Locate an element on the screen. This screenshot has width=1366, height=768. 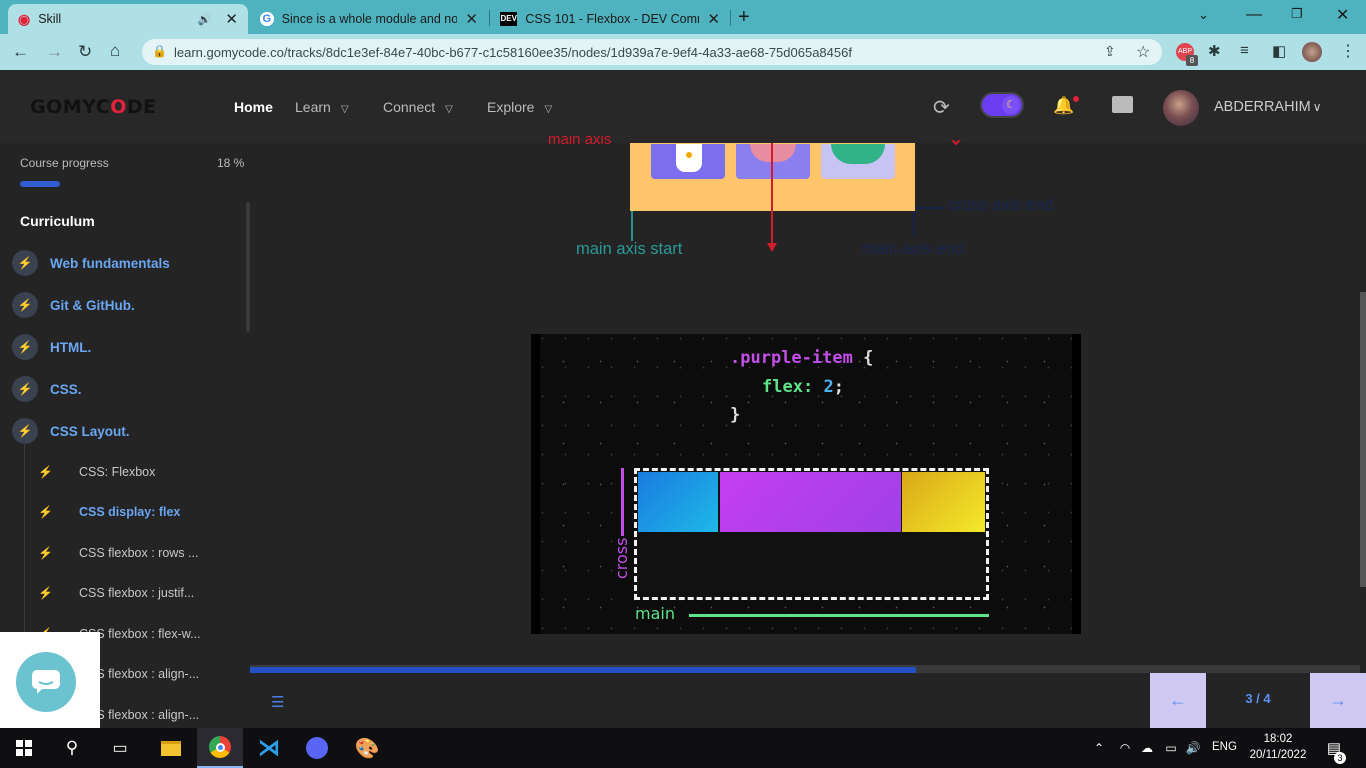
chat-launcher-button is located at coordinates (46, 682).